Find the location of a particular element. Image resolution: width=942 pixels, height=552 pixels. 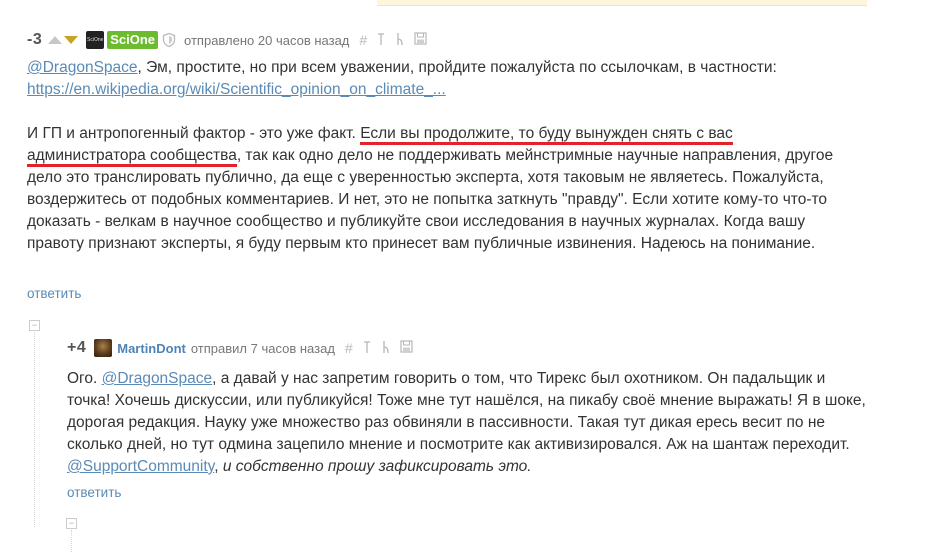

vote-controls is located at coordinates (63, 40).